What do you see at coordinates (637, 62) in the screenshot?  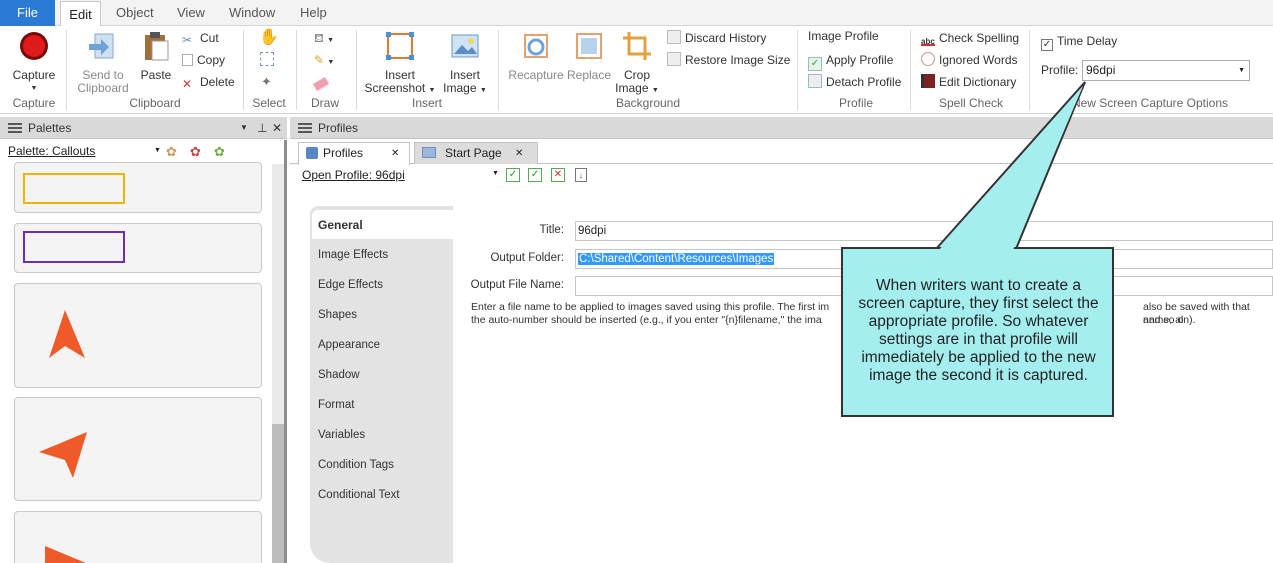 I see `crop-image-button: Crop Image ▼` at bounding box center [637, 62].